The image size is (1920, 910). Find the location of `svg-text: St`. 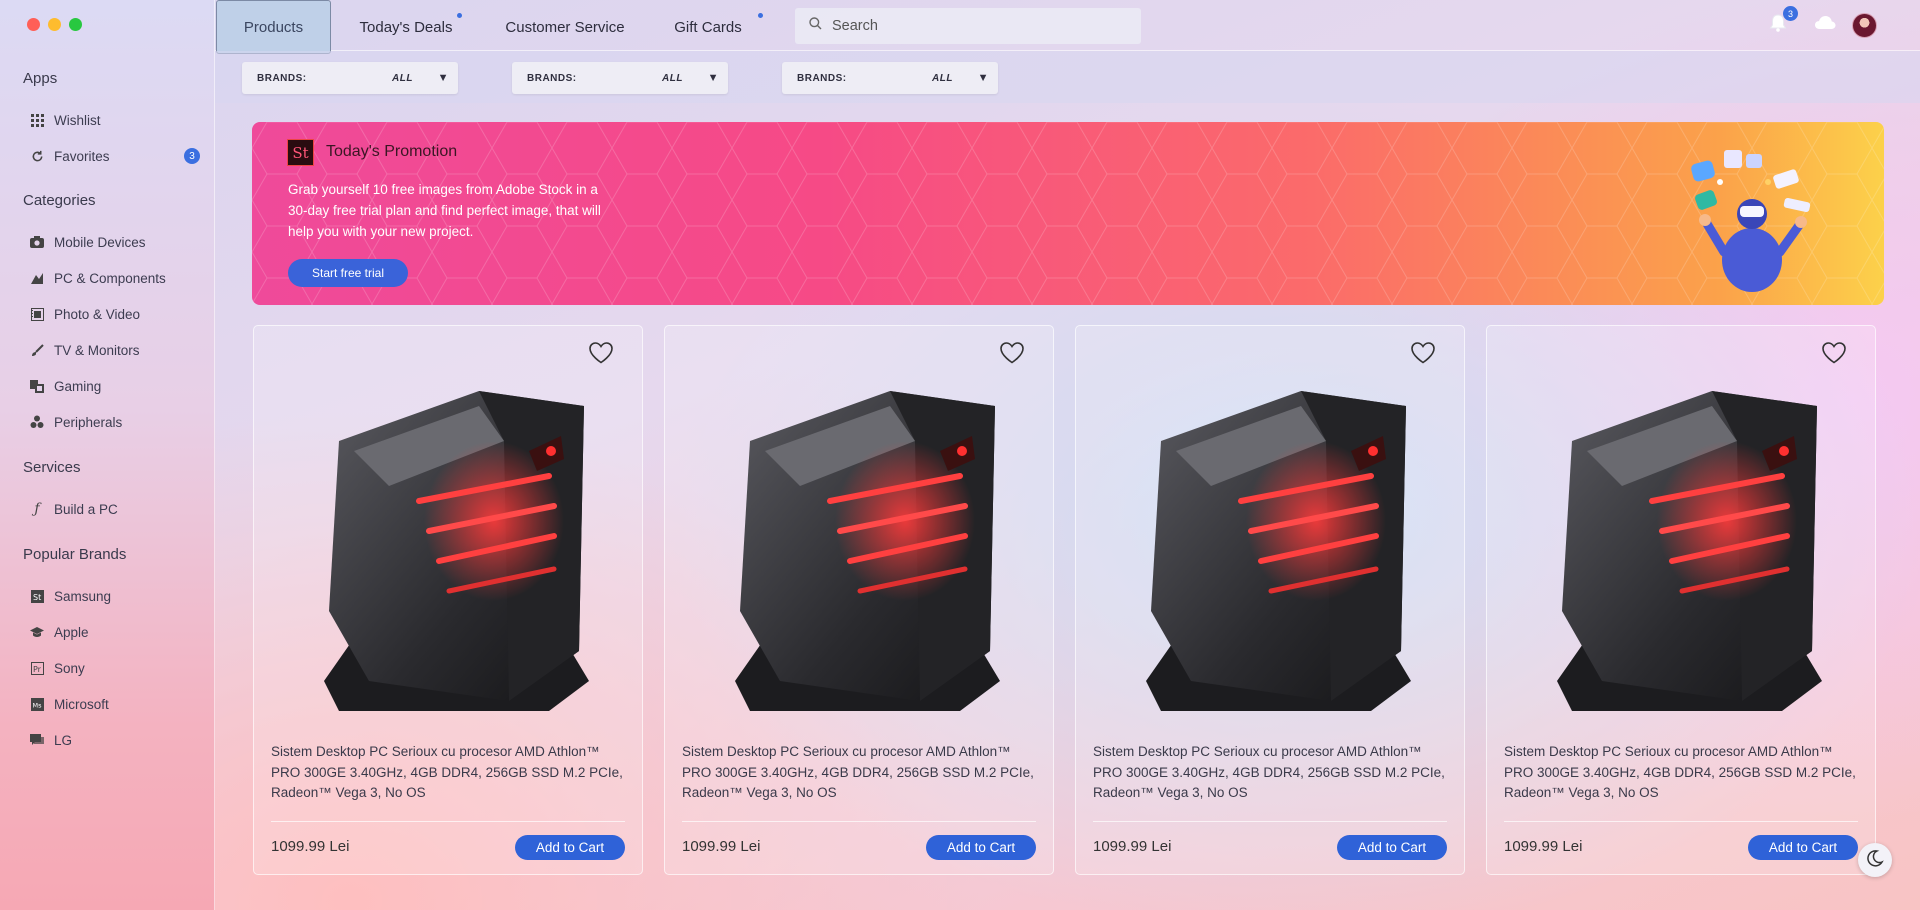

svg-text: St is located at coordinates (37, 597).